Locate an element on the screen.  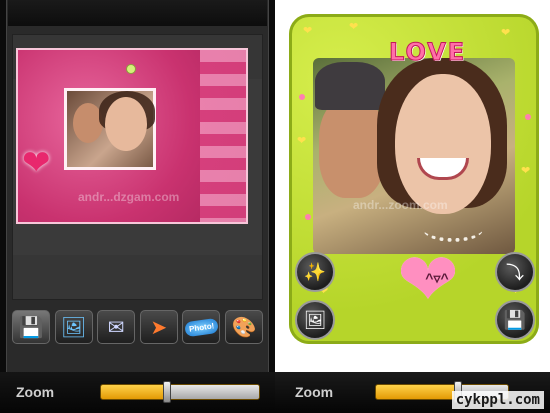
right-watermark: andr...zoom.com is located at coordinates (400, 205).